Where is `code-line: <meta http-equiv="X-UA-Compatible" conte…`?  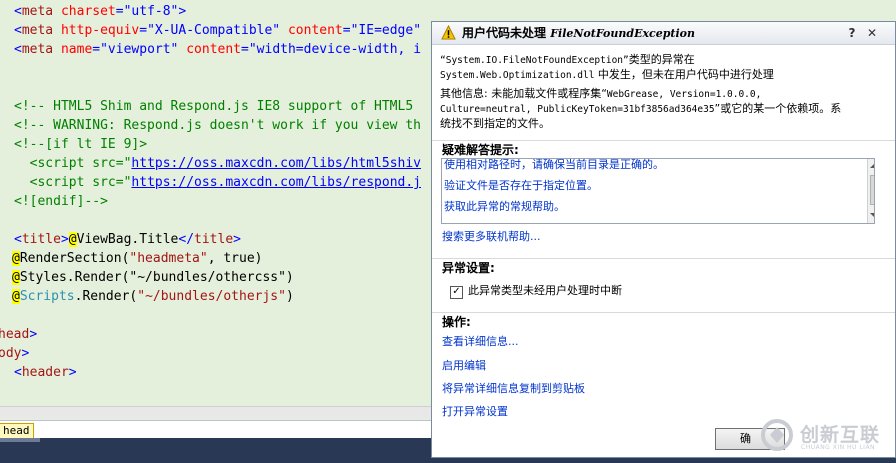
code-line: <meta http-equiv="X-UA-Compatible" conte… is located at coordinates (218, 30).